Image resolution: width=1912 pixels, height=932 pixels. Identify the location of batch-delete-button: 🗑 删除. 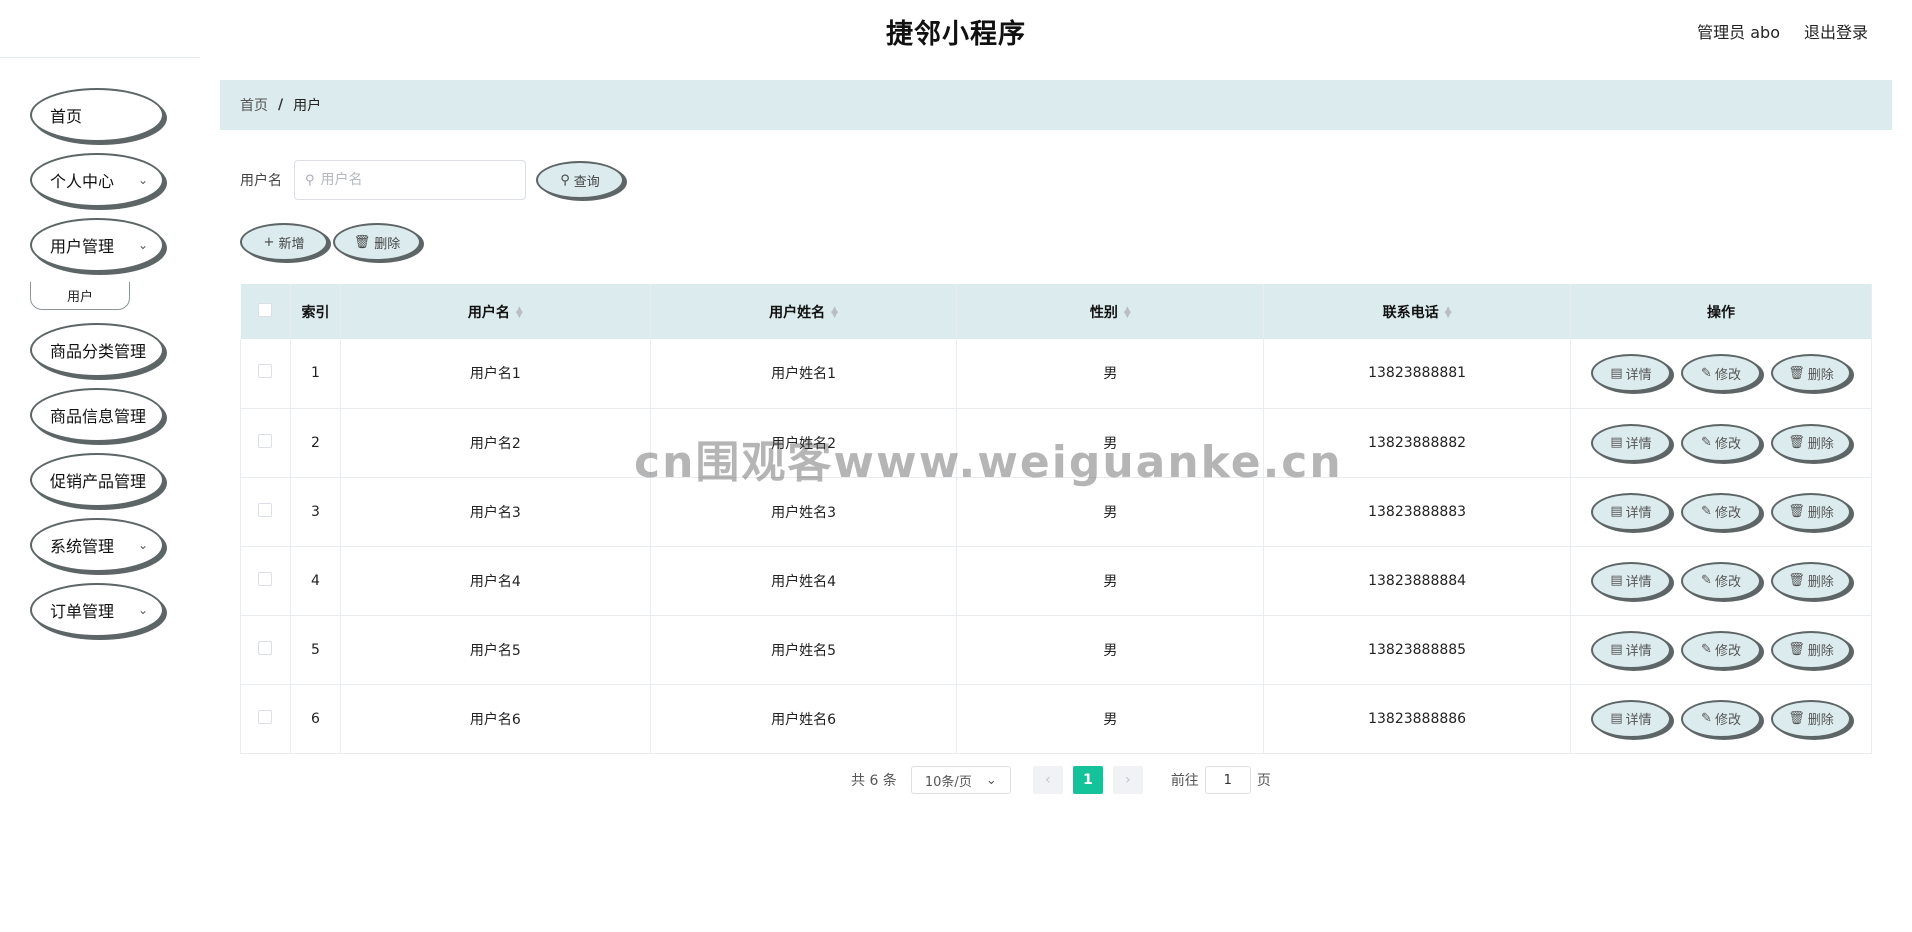
(377, 242).